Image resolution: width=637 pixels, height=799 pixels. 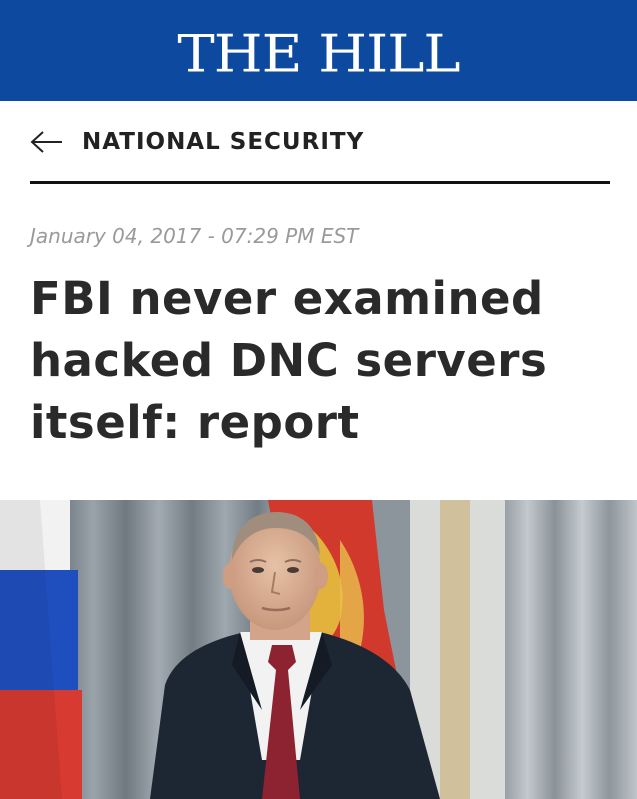 I want to click on masthead: THE HILL, so click(x=318, y=50).